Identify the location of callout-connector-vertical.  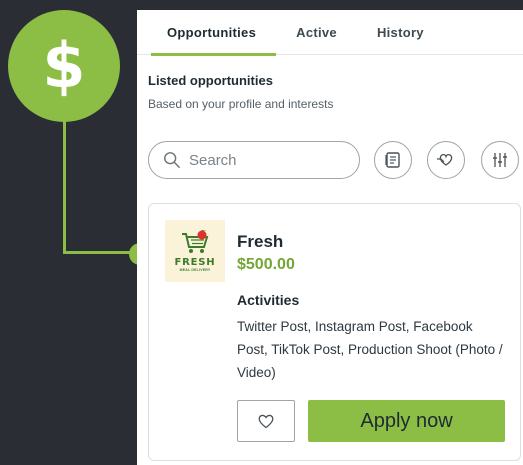
(64, 187).